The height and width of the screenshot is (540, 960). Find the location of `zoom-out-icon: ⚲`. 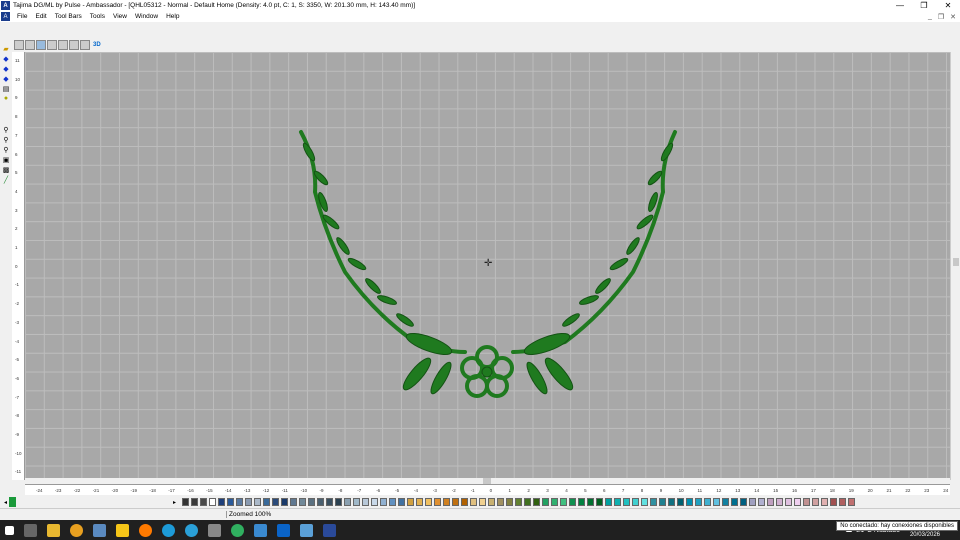

zoom-out-icon: ⚲ is located at coordinates (6, 149).